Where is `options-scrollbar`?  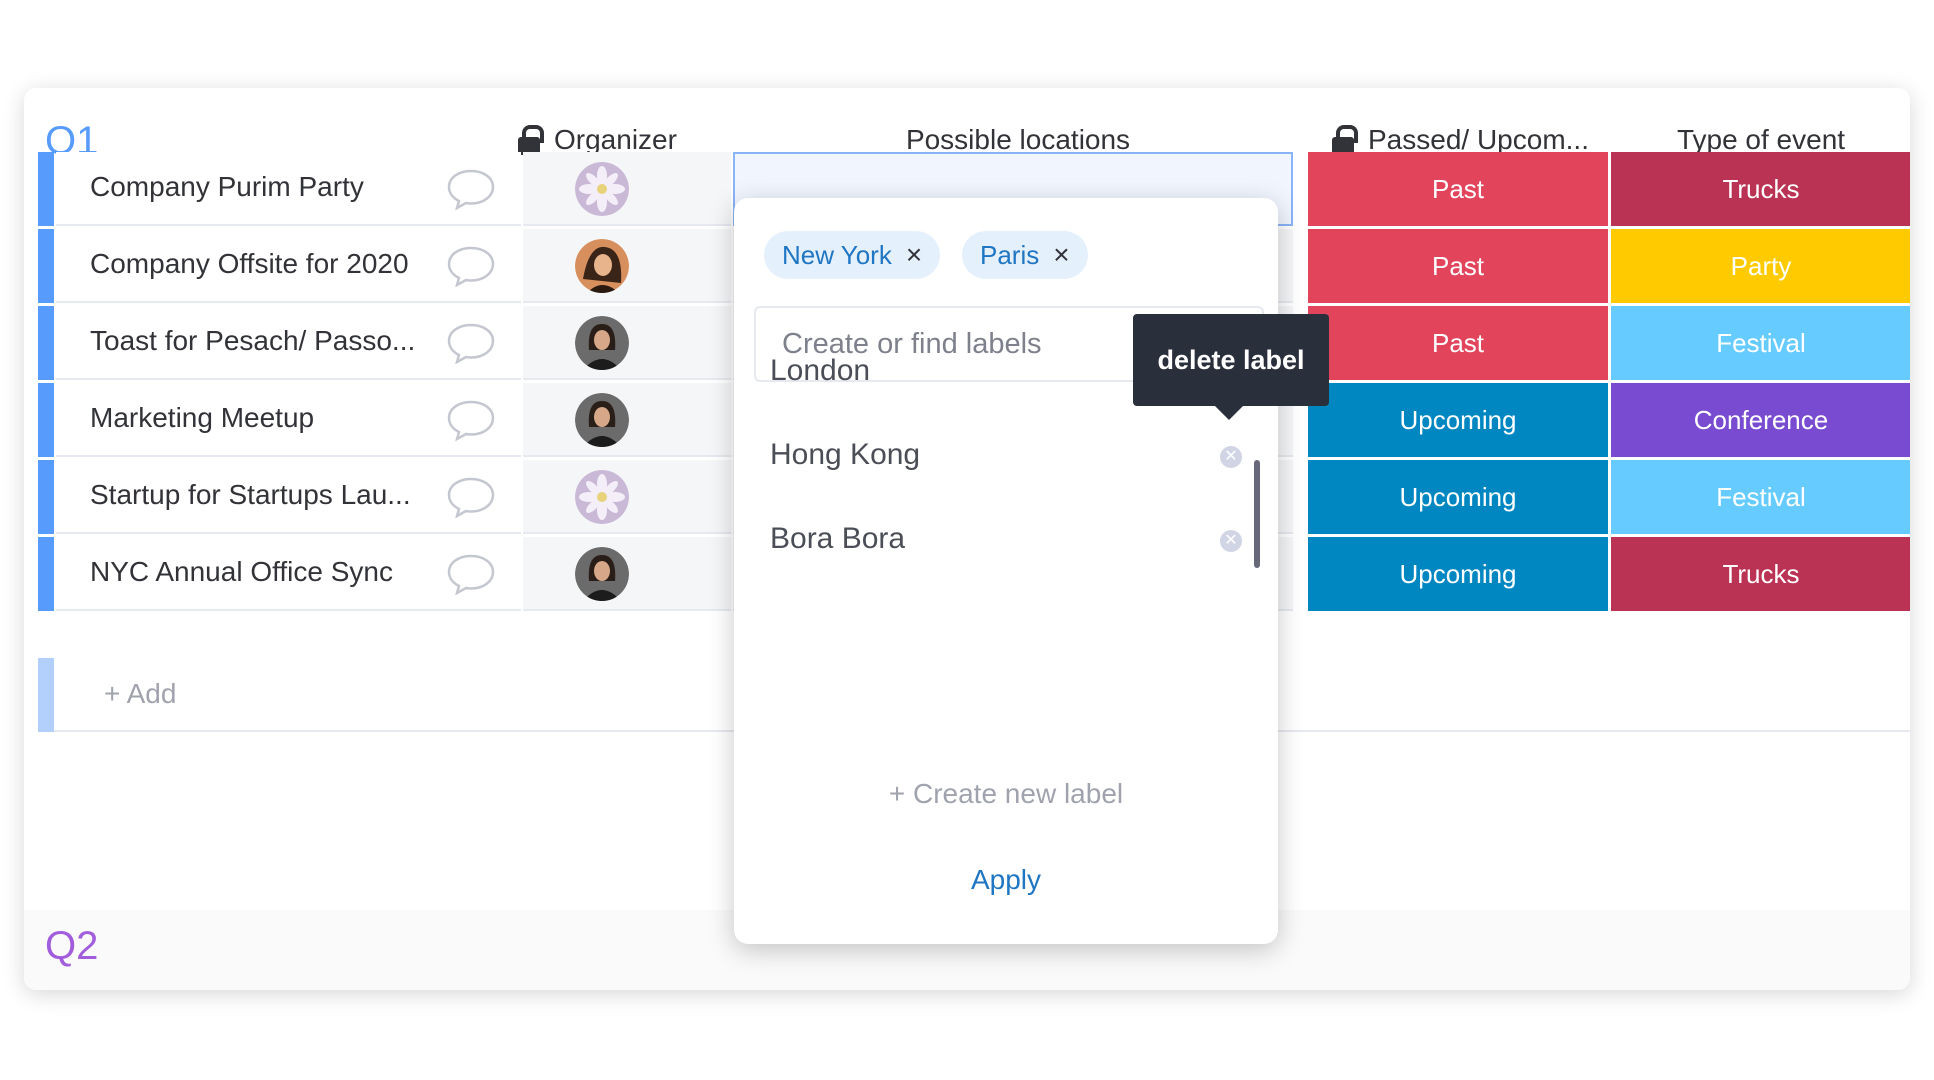
options-scrollbar is located at coordinates (1257, 514).